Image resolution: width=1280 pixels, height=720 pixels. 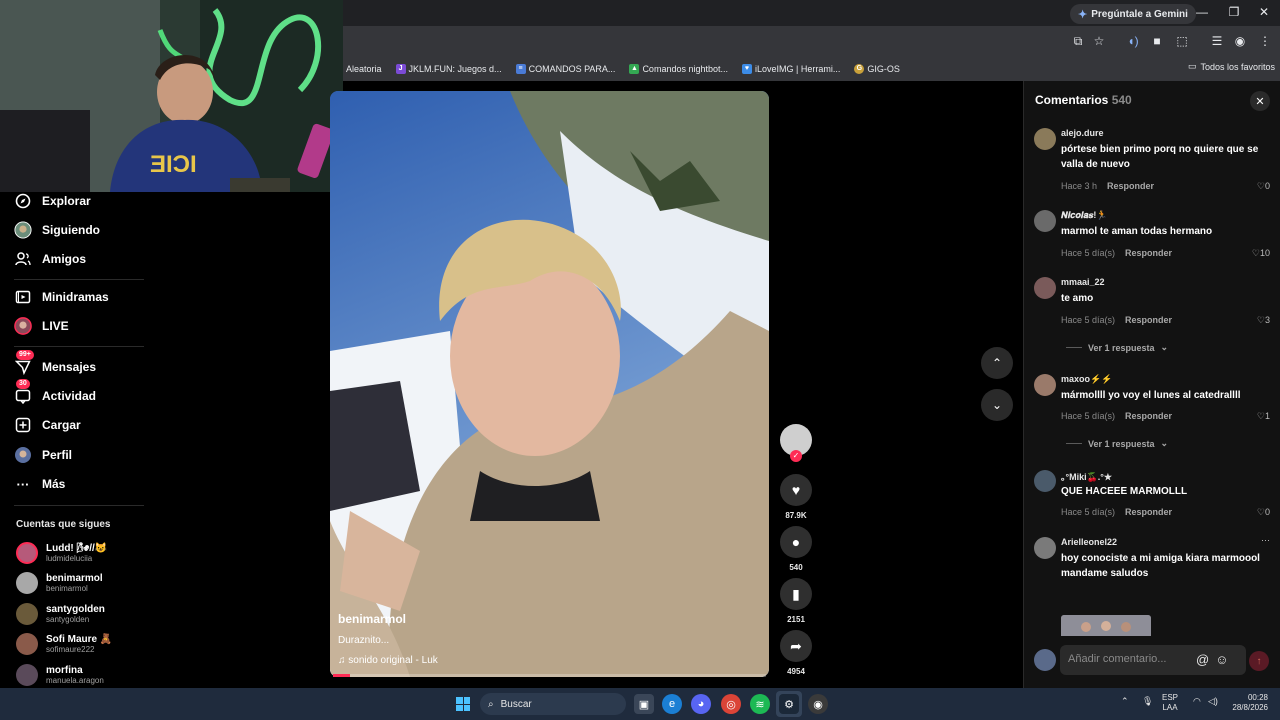 I want to click on browser-profile-icon: ◉, so click(x=1240, y=41).